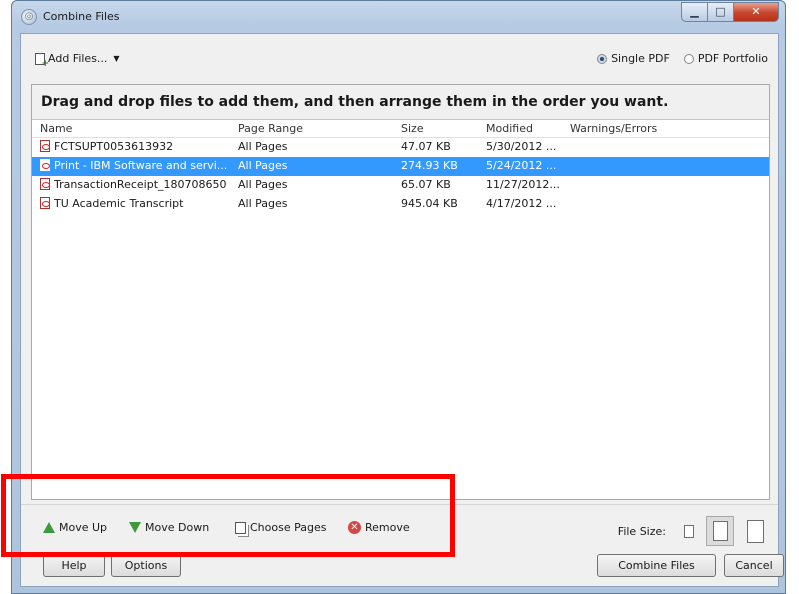 The height and width of the screenshot is (594, 799). I want to click on output-mode-radio-group: Single PDF PDF Portfolio, so click(682, 58).